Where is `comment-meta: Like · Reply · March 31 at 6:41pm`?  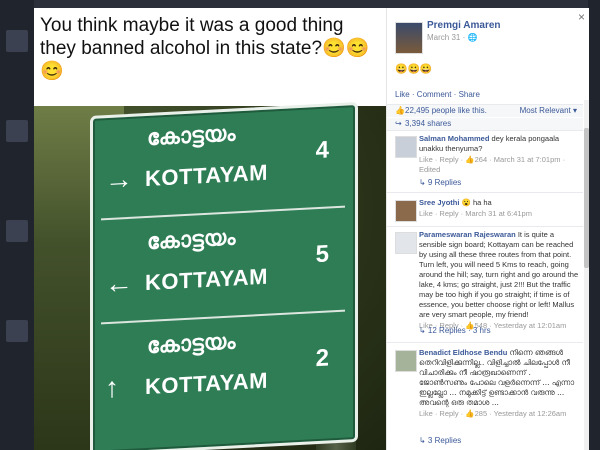 comment-meta: Like · Reply · March 31 at 6:41pm is located at coordinates (499, 214).